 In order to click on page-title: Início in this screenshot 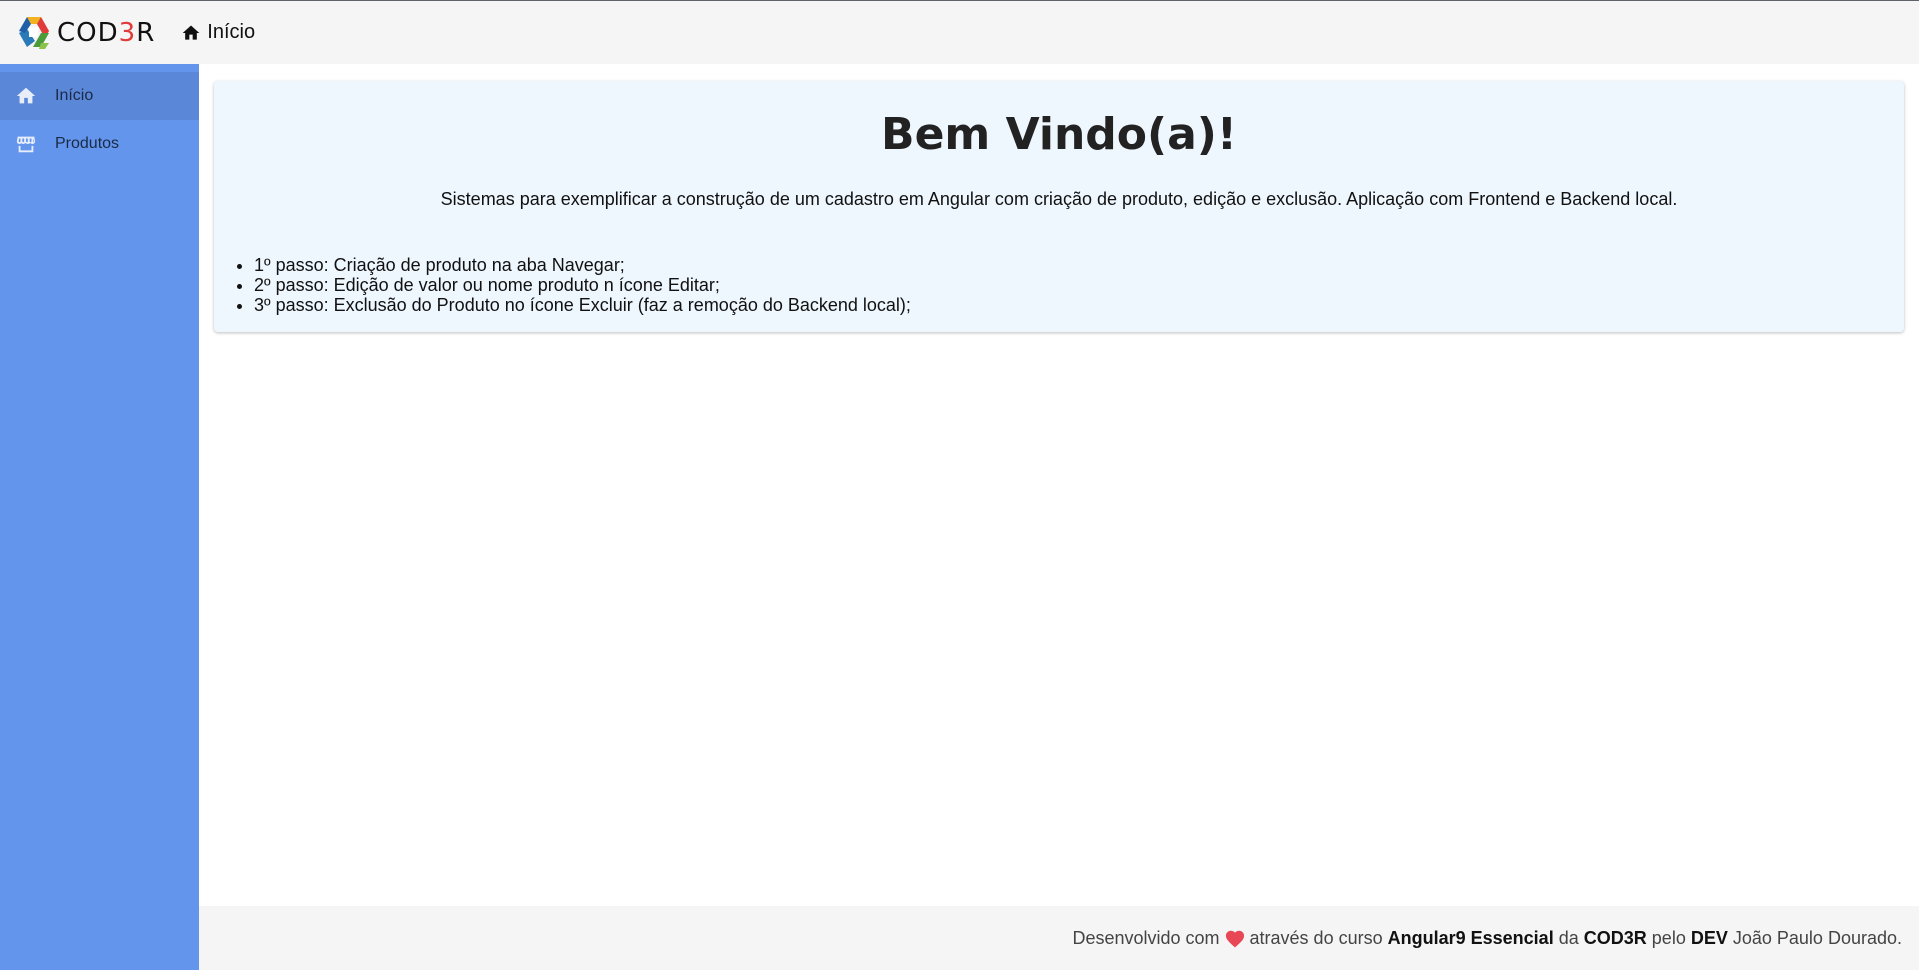, I will do `click(231, 32)`.